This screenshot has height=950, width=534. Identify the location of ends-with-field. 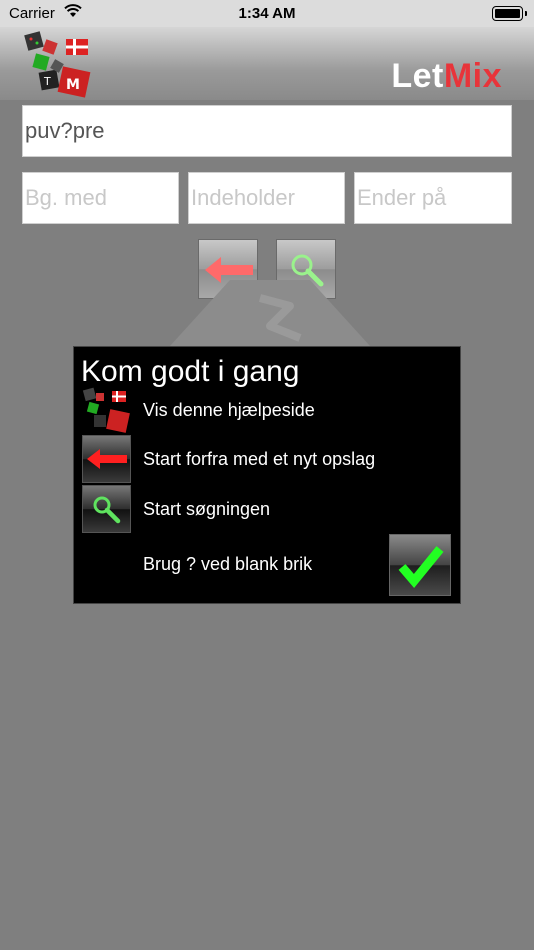
(433, 198).